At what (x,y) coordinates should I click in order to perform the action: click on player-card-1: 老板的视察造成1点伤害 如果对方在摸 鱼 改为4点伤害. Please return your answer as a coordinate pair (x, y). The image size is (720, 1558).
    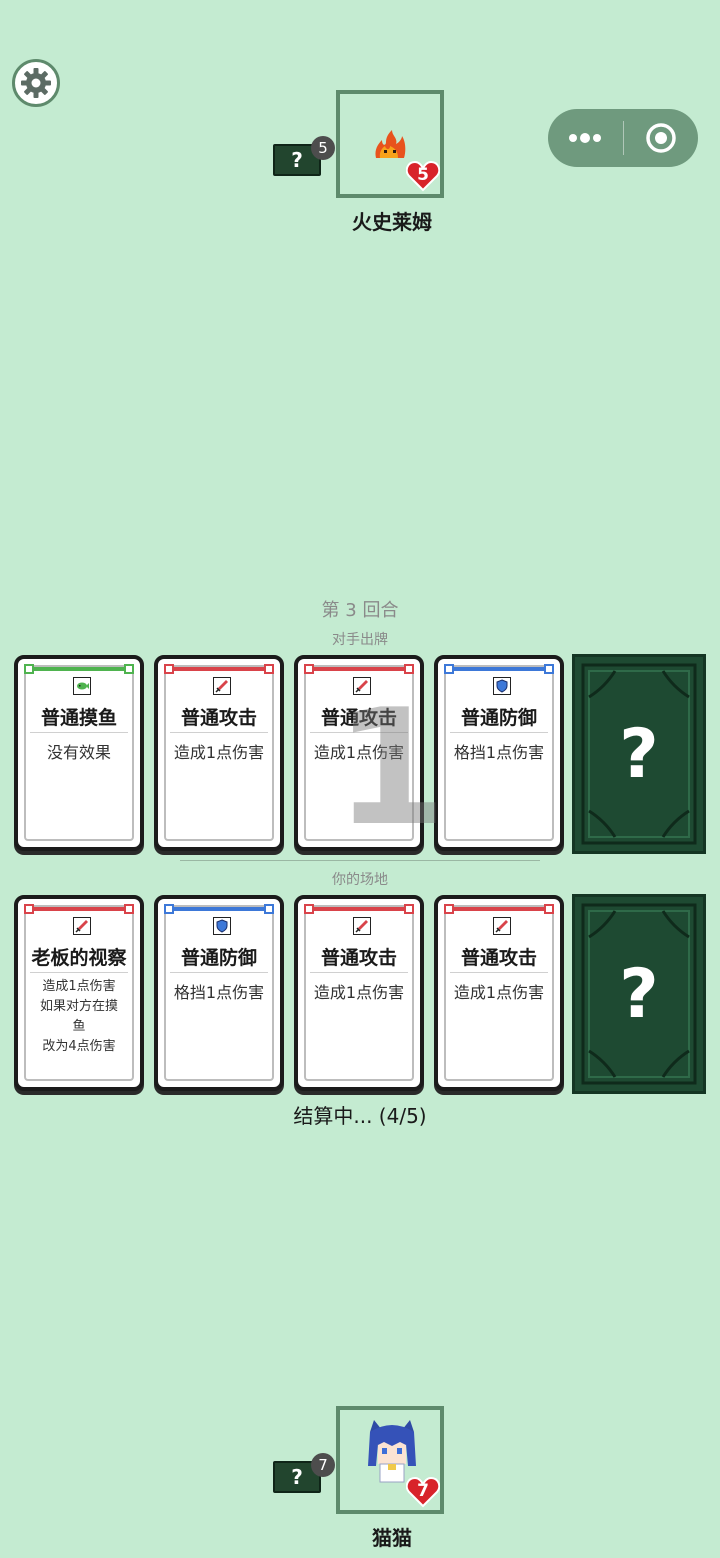
    Looking at the image, I should click on (79, 993).